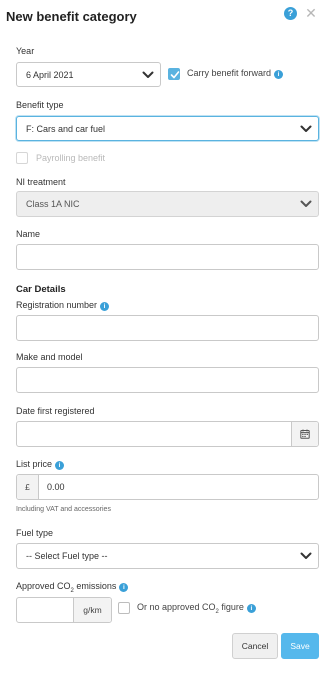 The height and width of the screenshot is (691, 326). I want to click on benefit-type-value: F: Cars and car fuel, so click(66, 128).